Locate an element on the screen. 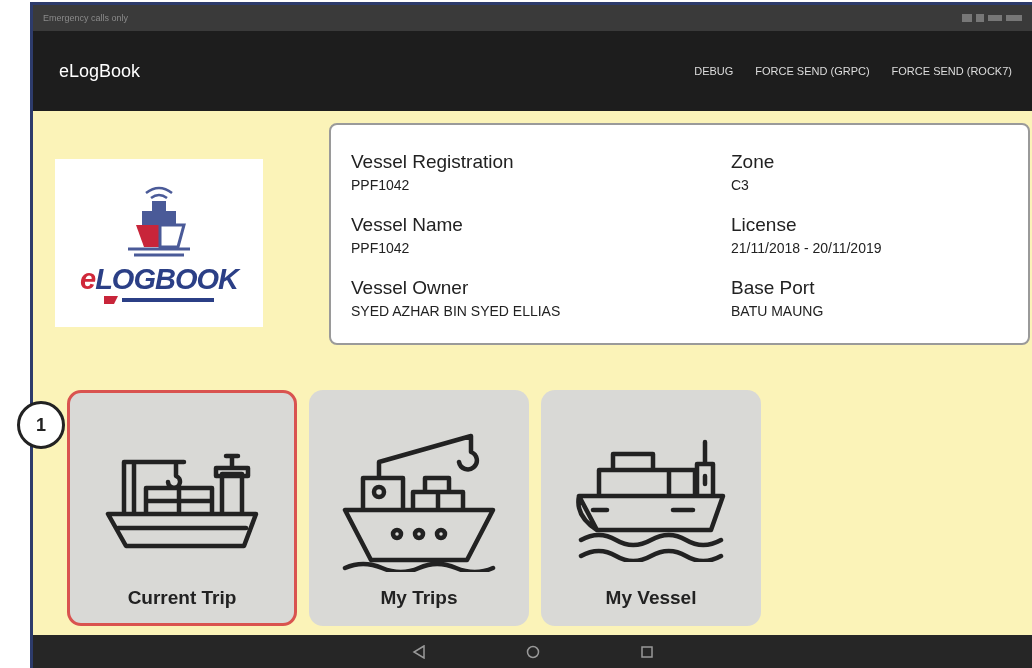 The height and width of the screenshot is (668, 1032). menu-tile: Current Trip is located at coordinates (182, 508).